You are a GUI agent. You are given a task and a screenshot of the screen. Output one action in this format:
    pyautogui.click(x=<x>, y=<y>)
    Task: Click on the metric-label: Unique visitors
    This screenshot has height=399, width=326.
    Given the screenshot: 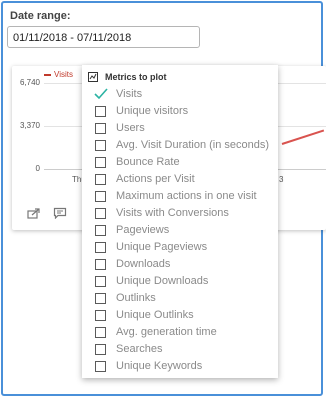 What is the action you would take?
    pyautogui.click(x=152, y=111)
    